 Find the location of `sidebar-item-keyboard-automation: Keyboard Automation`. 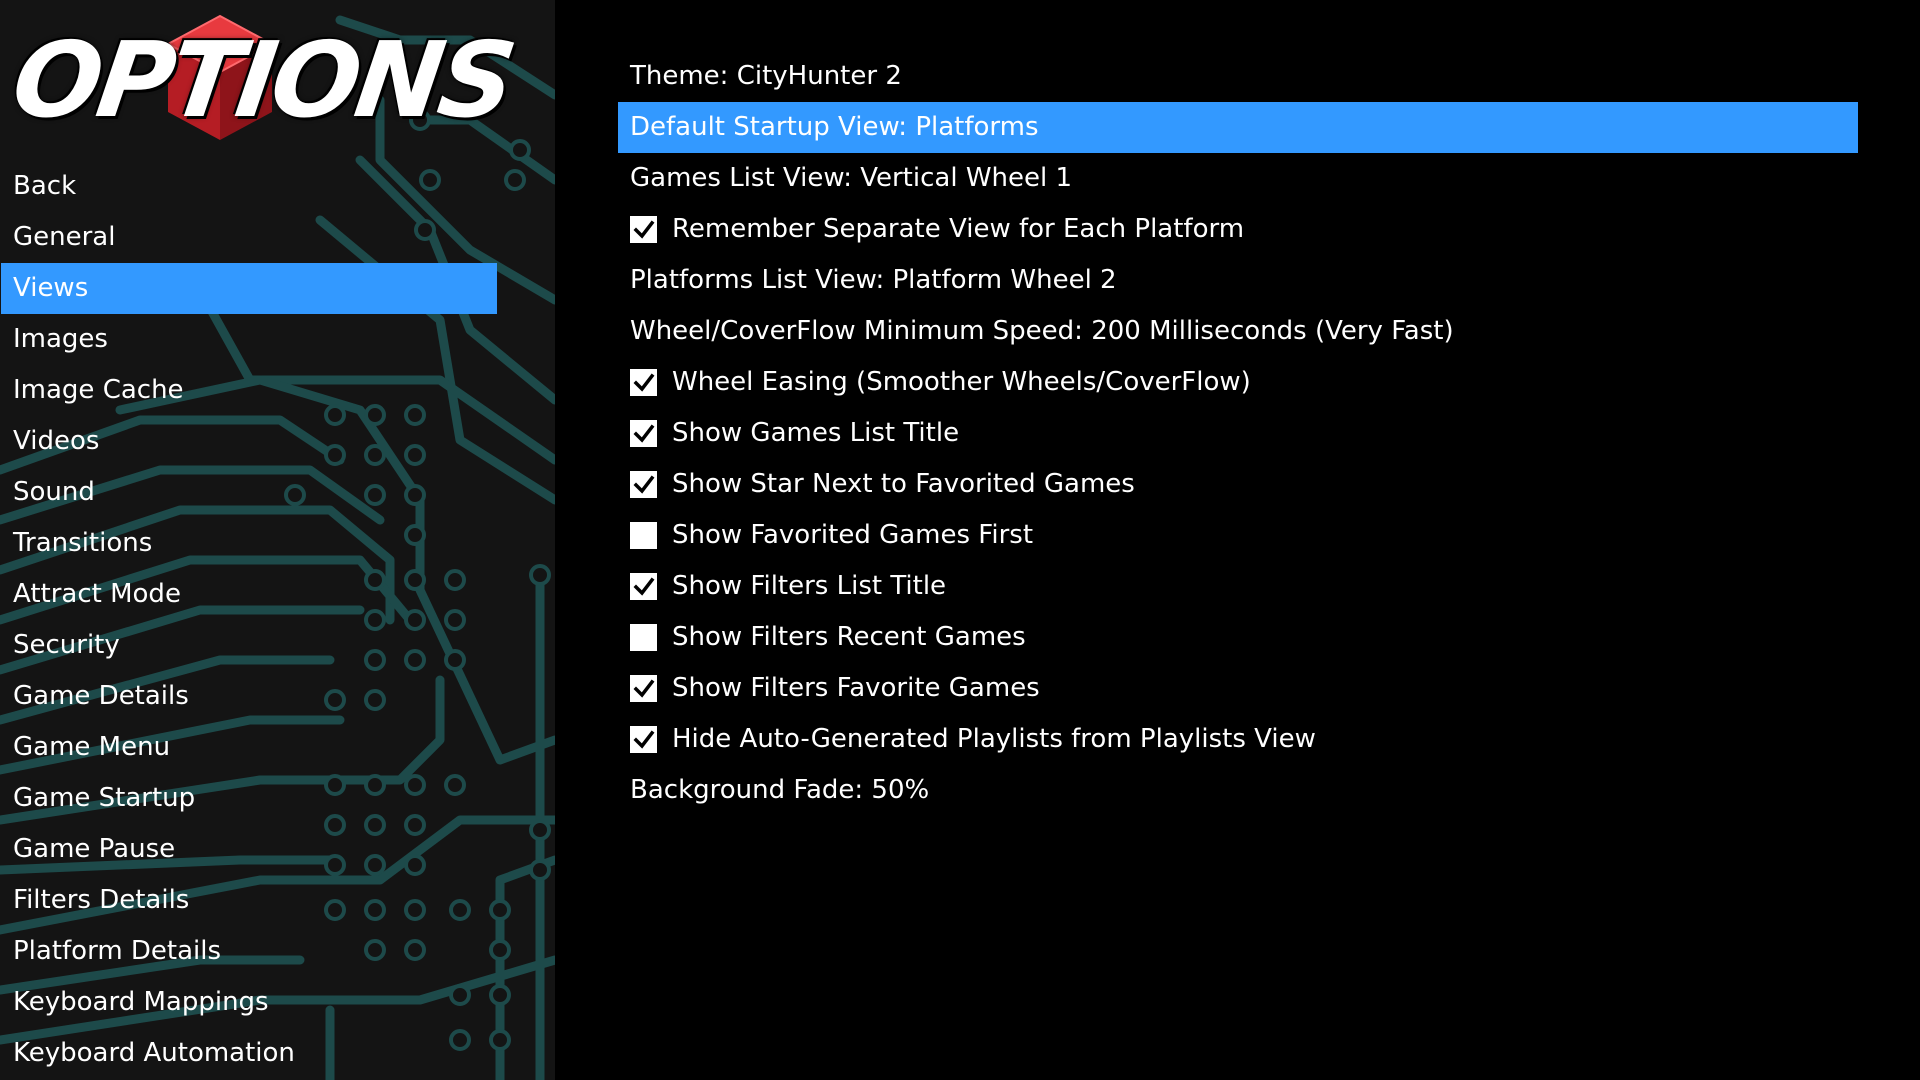

sidebar-item-keyboard-automation: Keyboard Automation is located at coordinates (277, 1053).